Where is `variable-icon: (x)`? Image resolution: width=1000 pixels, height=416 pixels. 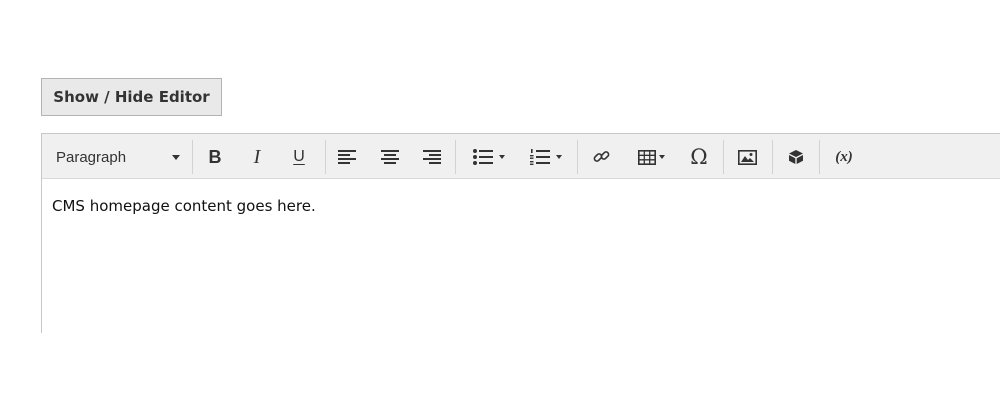
variable-icon: (x) is located at coordinates (844, 156).